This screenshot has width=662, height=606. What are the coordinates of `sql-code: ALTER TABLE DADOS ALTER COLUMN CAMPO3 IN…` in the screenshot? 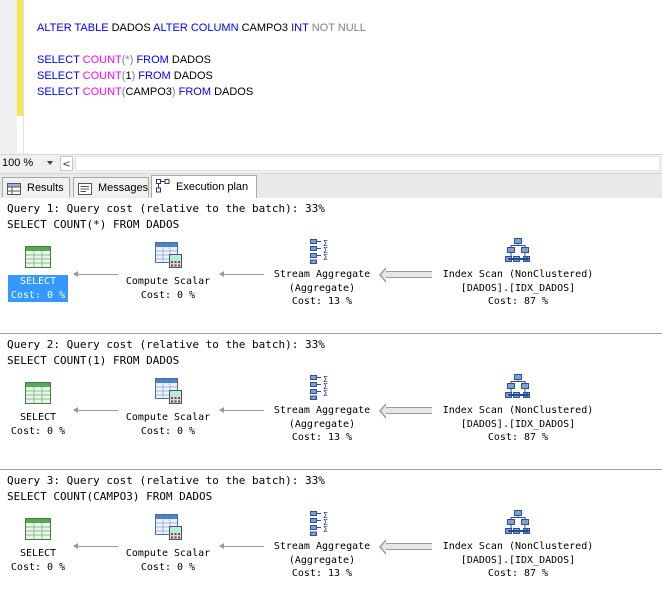 It's located at (201, 60).